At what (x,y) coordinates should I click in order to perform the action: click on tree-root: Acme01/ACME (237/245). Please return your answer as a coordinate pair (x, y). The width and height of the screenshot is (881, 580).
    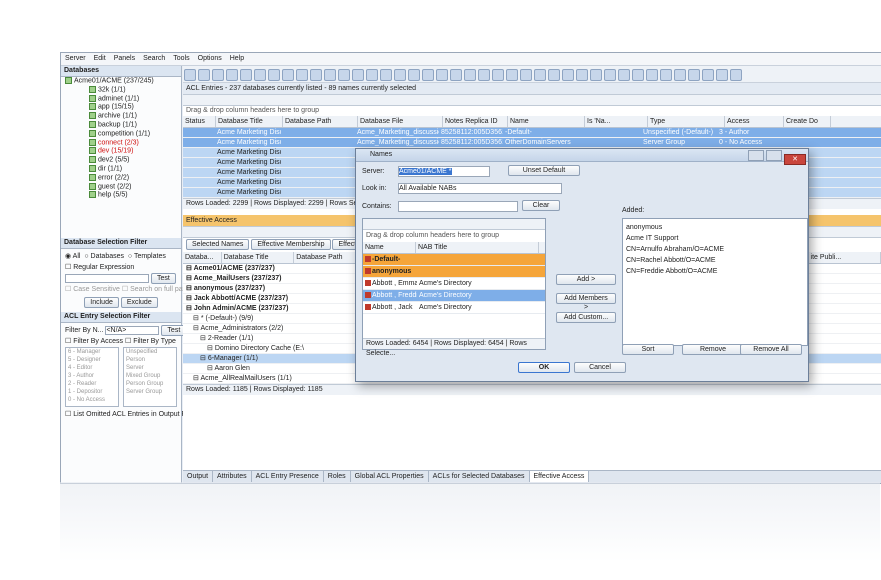
    Looking at the image, I should click on (121, 81).